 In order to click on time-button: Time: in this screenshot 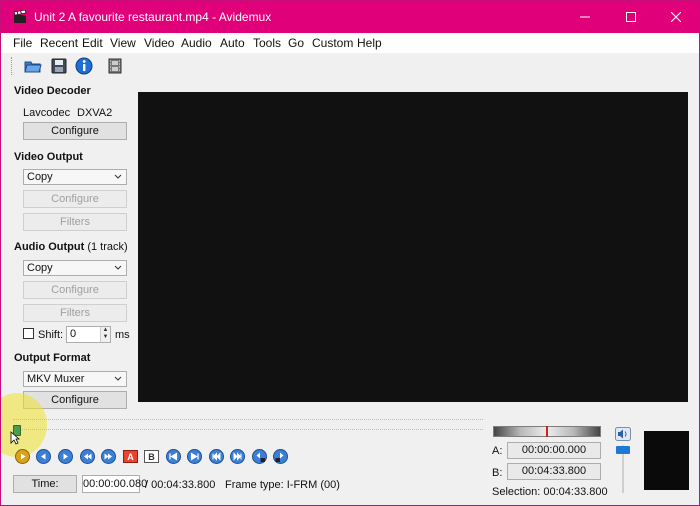, I will do `click(45, 484)`.